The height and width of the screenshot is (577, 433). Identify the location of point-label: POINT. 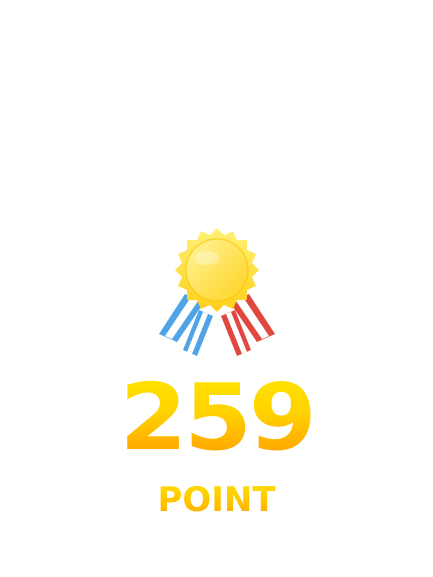
(216, 500).